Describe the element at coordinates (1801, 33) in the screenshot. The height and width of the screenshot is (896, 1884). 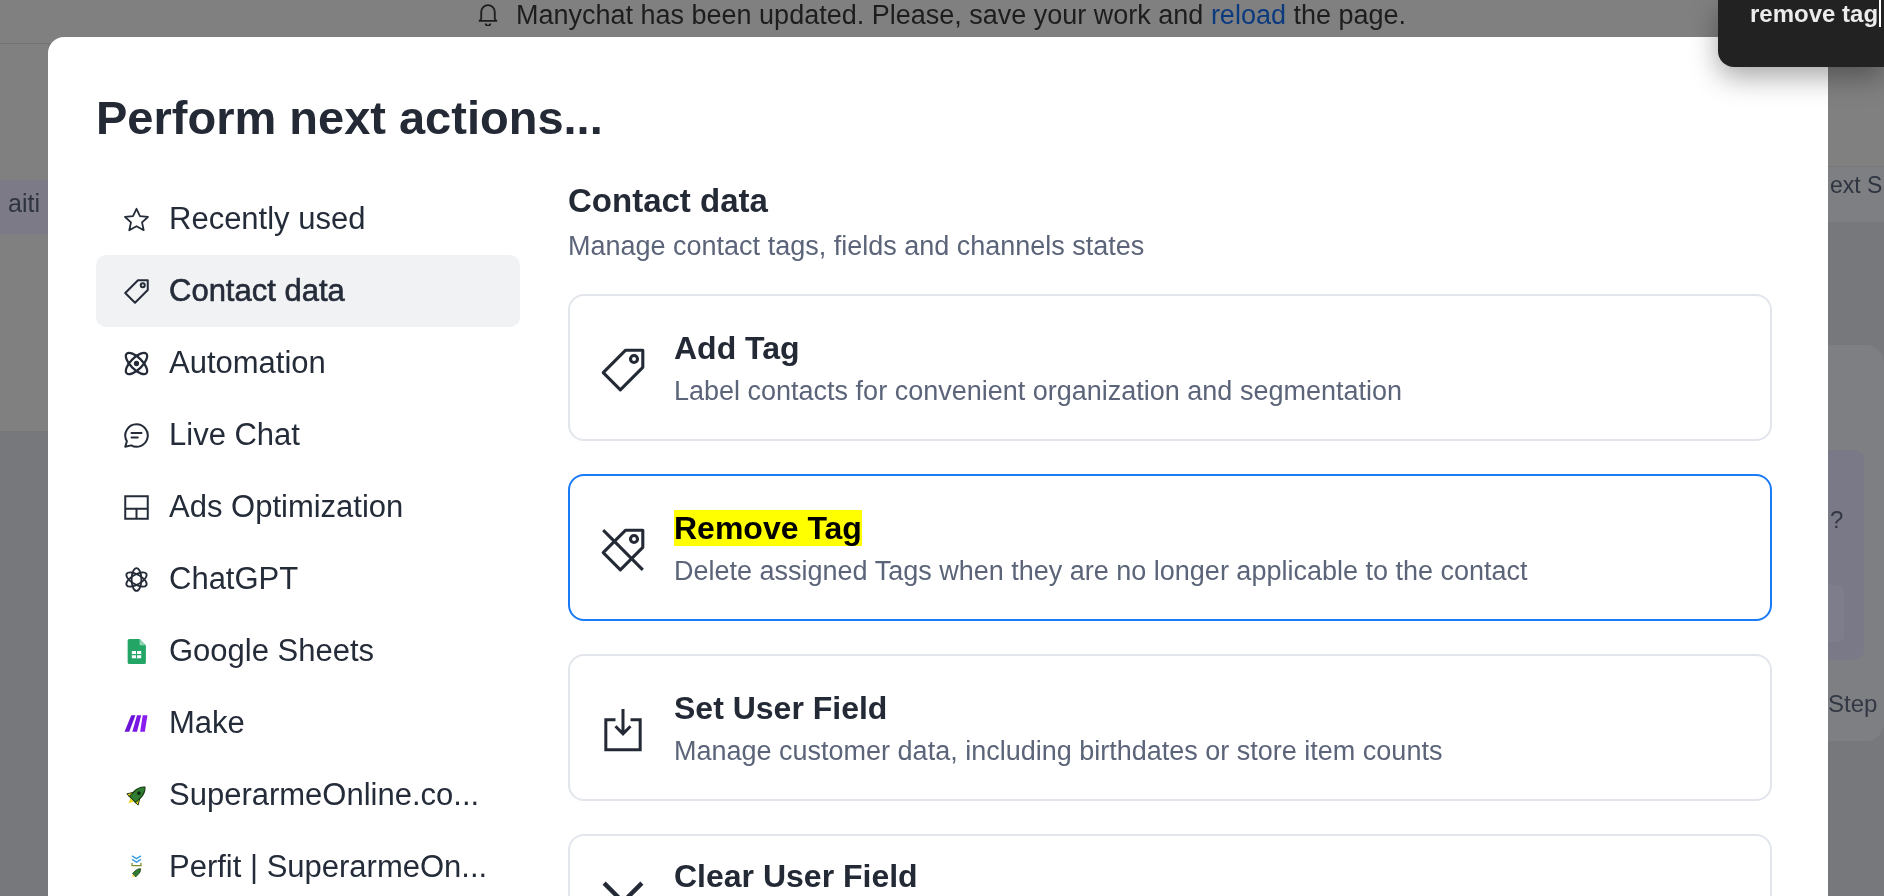
I see `search-field: remove tag` at that location.